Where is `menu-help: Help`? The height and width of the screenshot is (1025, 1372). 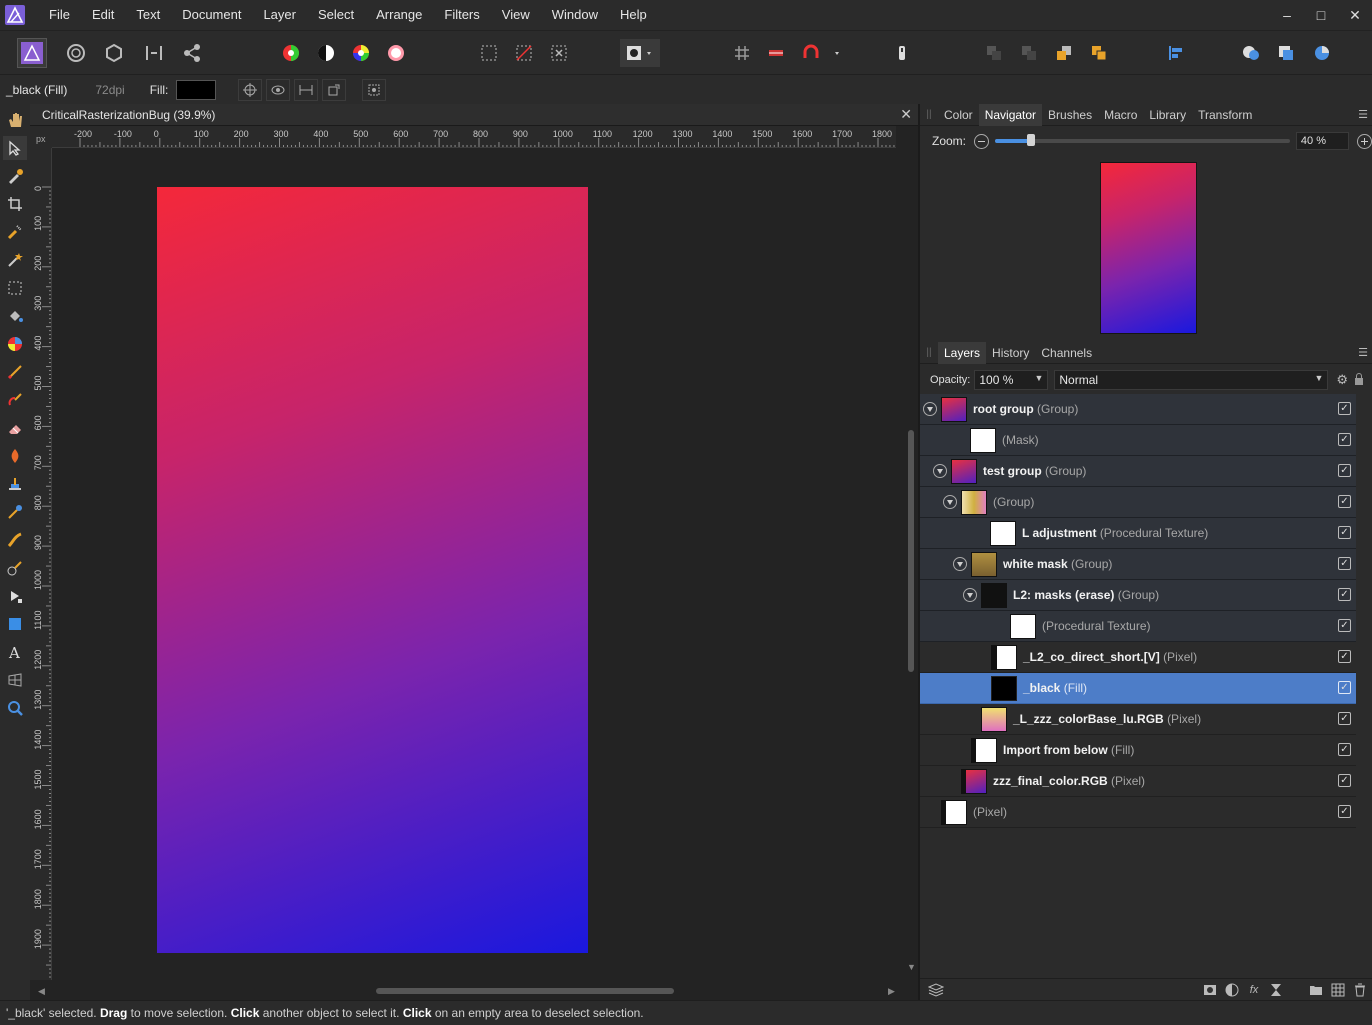
menu-help: Help is located at coordinates (633, 15).